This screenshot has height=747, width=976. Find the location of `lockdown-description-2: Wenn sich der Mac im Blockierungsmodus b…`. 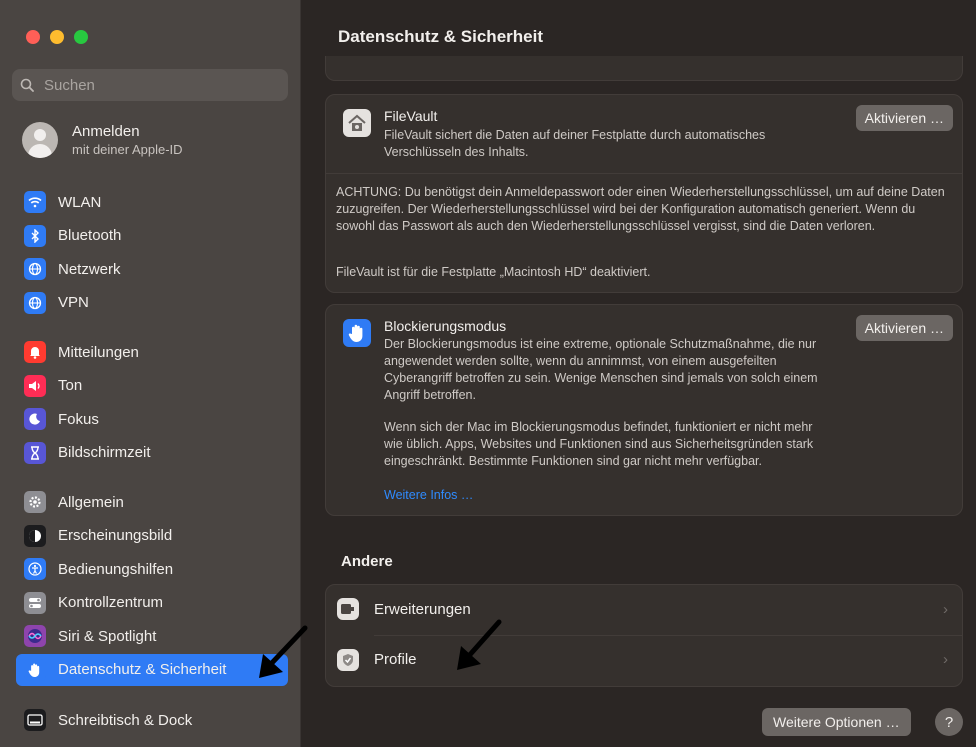

lockdown-description-2: Wenn sich der Mac im Blockierungsmodus b… is located at coordinates (599, 444).